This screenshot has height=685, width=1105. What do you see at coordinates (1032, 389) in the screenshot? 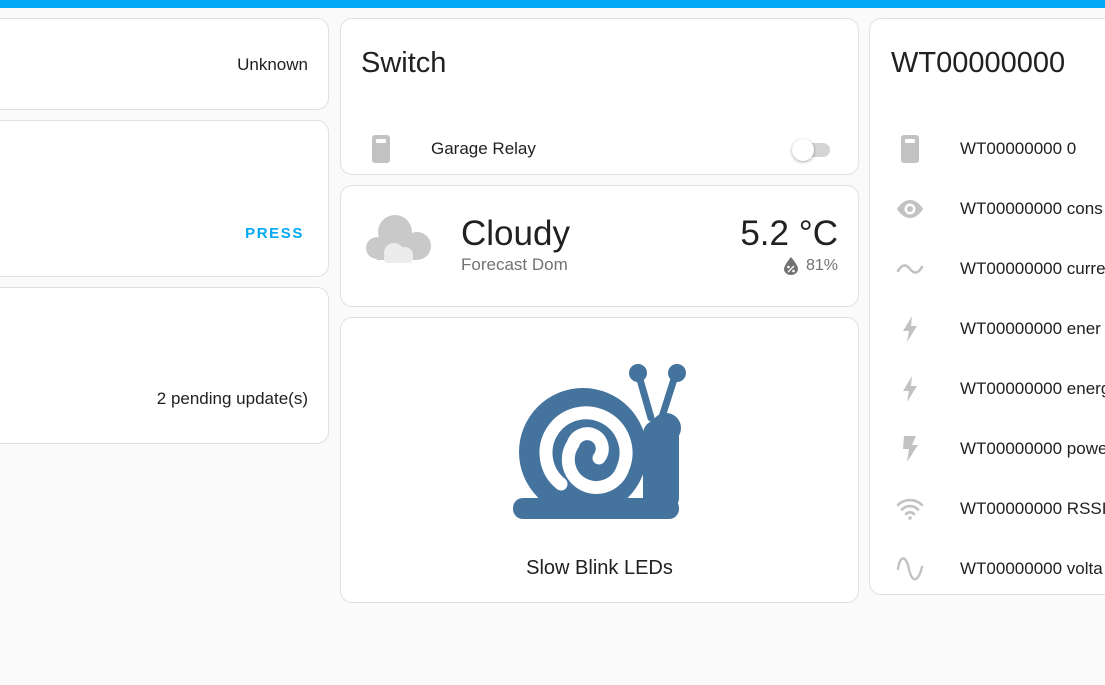
I see `entity-name: WT00000000 energ` at bounding box center [1032, 389].